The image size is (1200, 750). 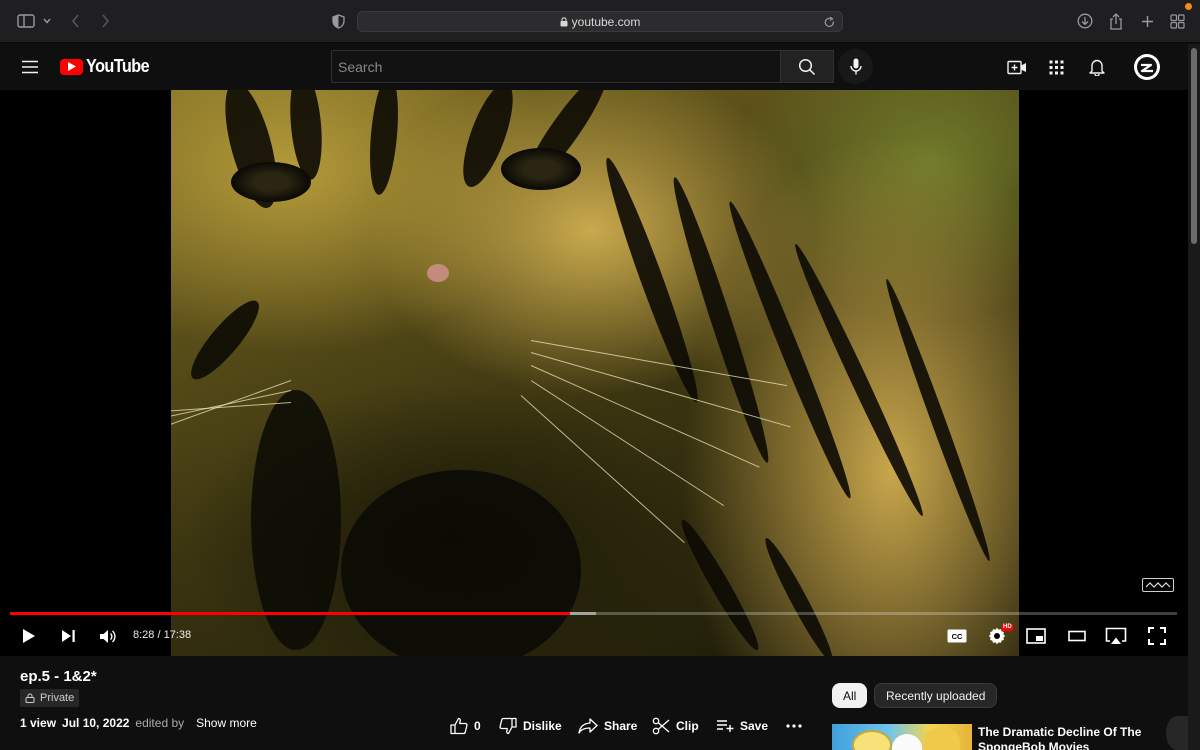 I want to click on like-button: 0, so click(x=465, y=726).